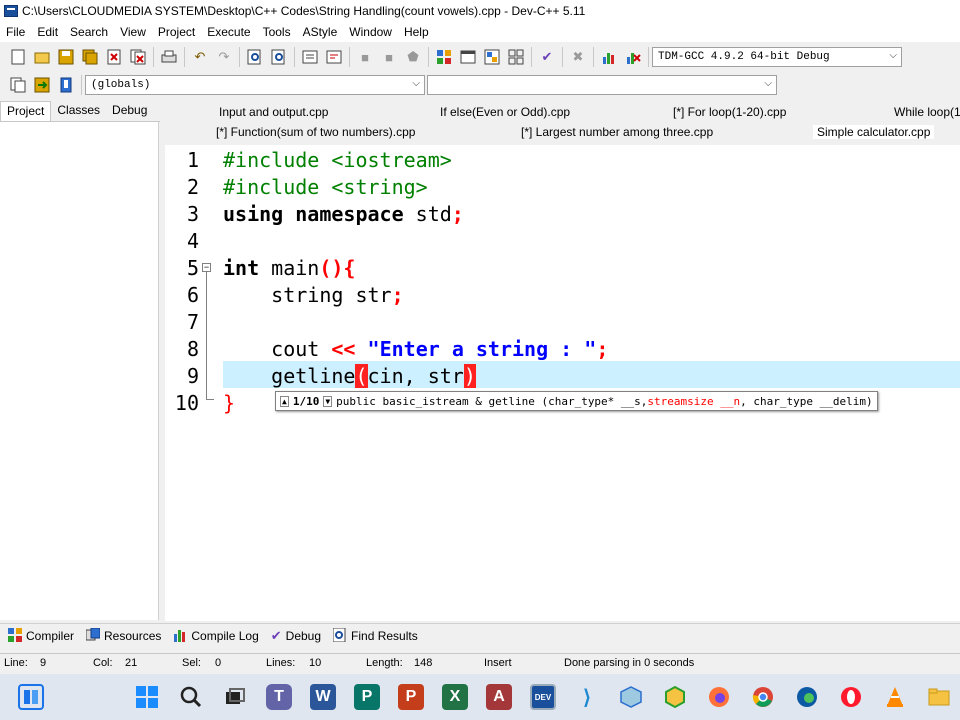 The image size is (960, 720). What do you see at coordinates (543, 697) in the screenshot?
I see `devcpp-icon: DEV` at bounding box center [543, 697].